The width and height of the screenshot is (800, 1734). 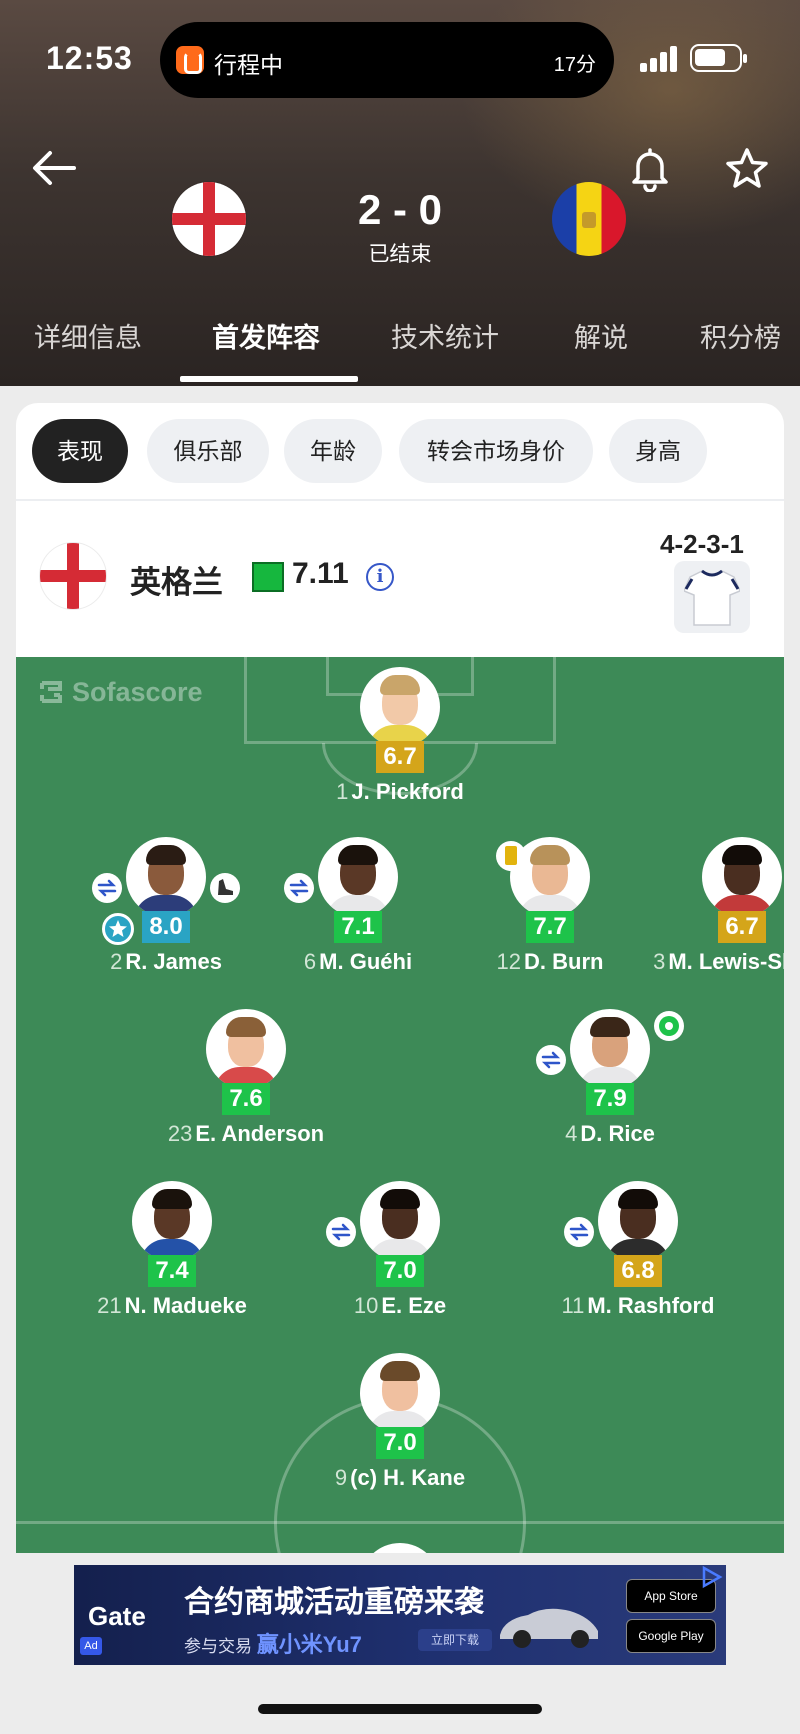 I want to click on team-formation: 4-2-3-1, so click(x=702, y=544).